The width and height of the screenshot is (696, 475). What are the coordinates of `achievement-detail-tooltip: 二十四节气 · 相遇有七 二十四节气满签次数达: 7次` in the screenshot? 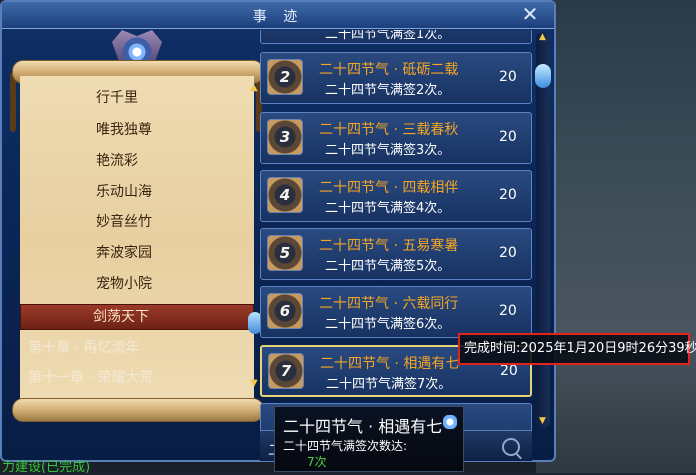 It's located at (369, 439).